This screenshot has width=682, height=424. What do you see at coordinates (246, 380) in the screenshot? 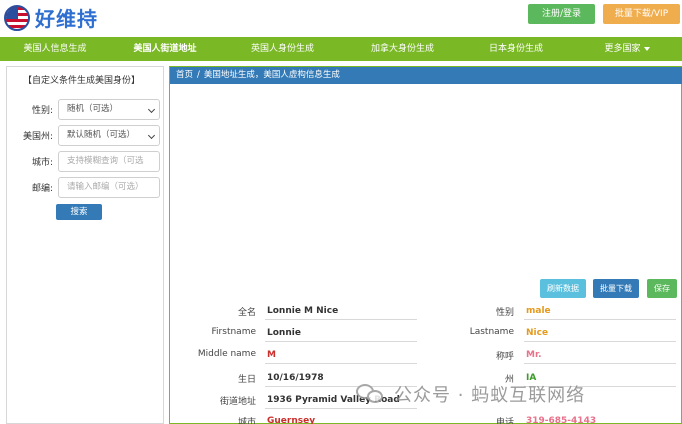
I see `birthday-label: 生日` at bounding box center [246, 380].